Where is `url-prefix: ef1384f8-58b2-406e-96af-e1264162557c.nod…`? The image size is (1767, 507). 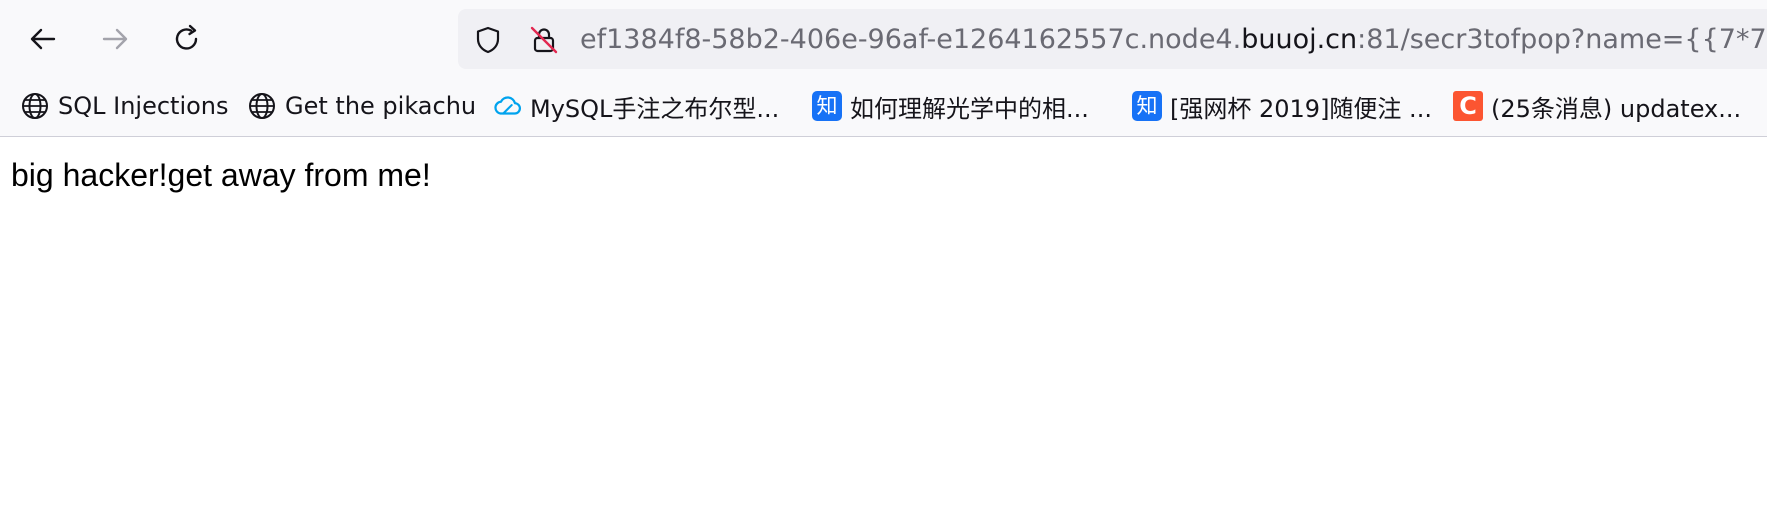 url-prefix: ef1384f8-58b2-406e-96af-e1264162557c.nod… is located at coordinates (911, 39).